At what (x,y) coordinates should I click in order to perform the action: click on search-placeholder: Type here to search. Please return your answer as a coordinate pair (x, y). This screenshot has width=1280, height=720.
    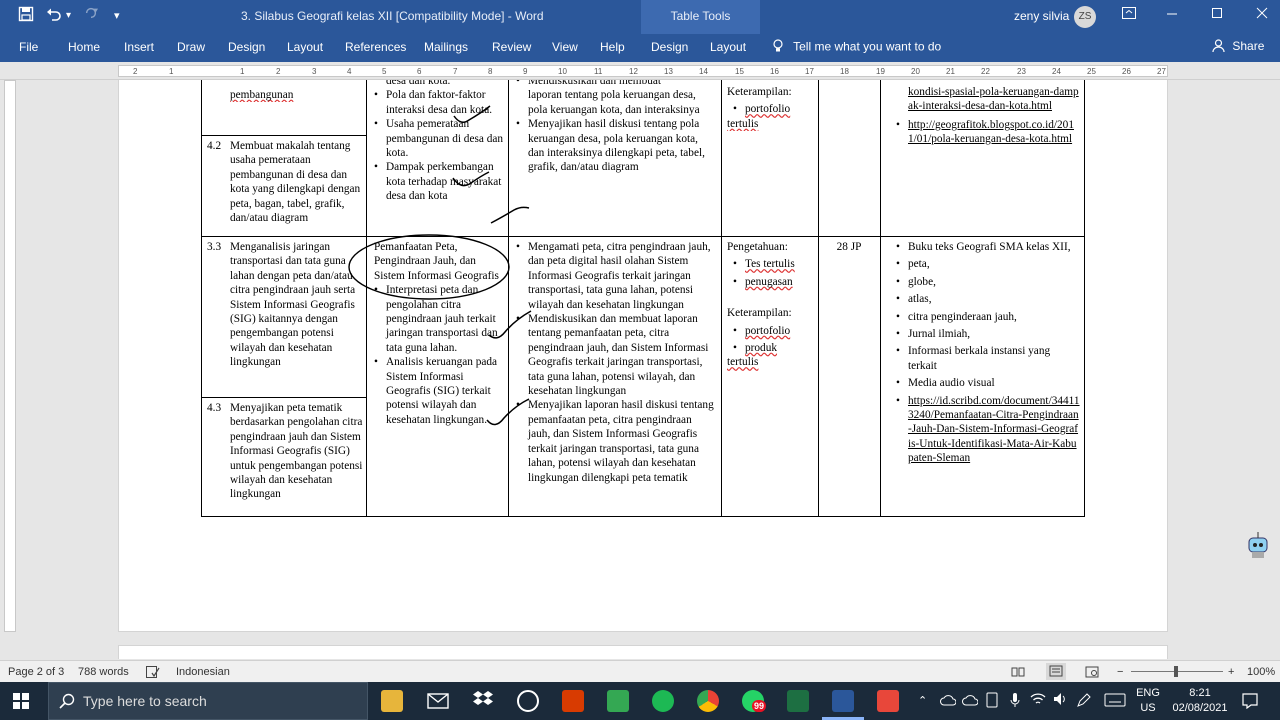
    Looking at the image, I should click on (145, 701).